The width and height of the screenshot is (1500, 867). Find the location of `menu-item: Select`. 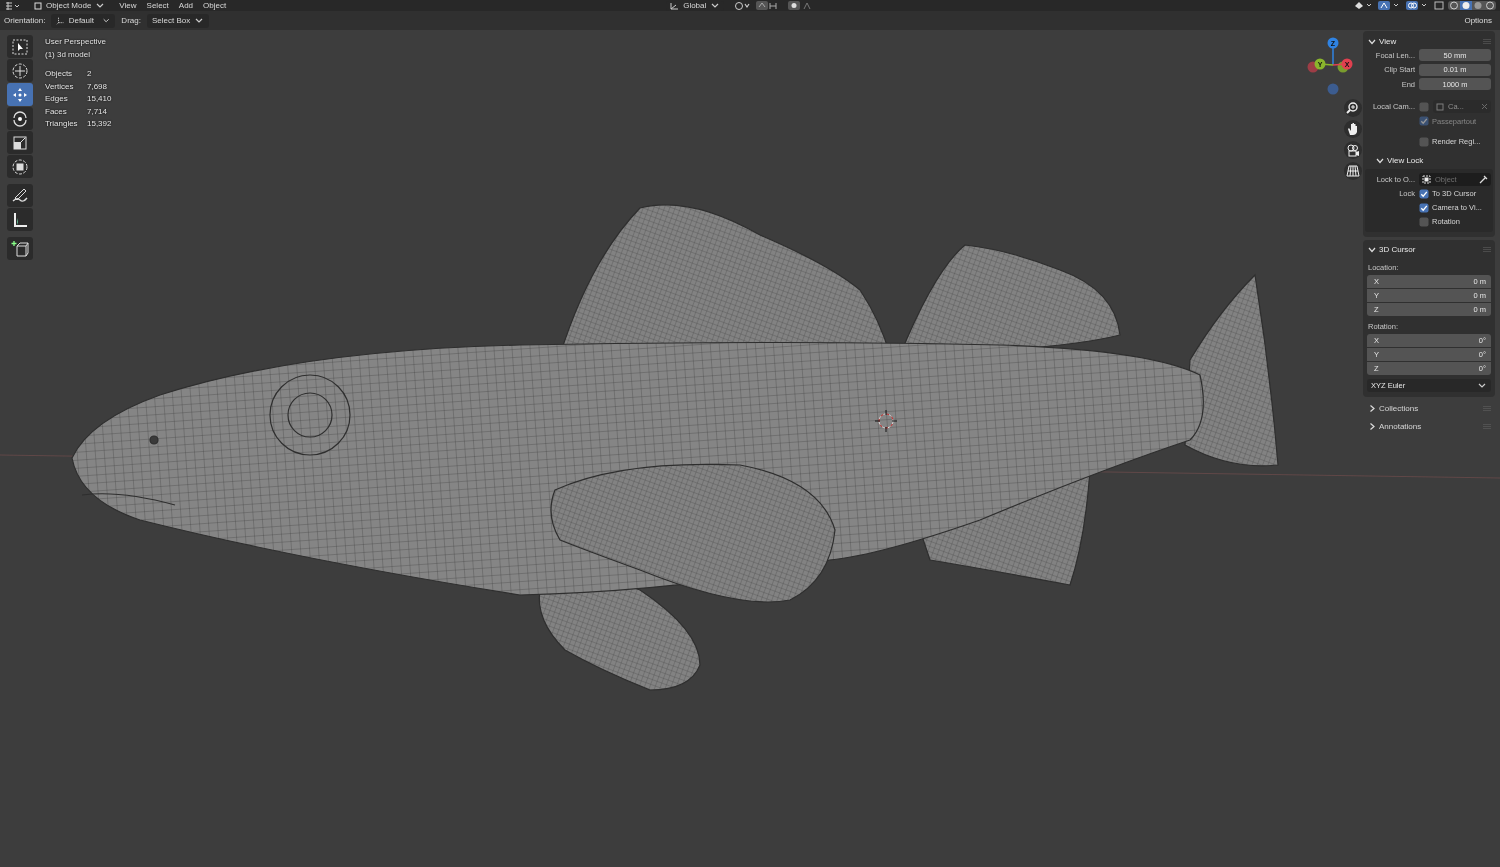

menu-item: Select is located at coordinates (157, 5).